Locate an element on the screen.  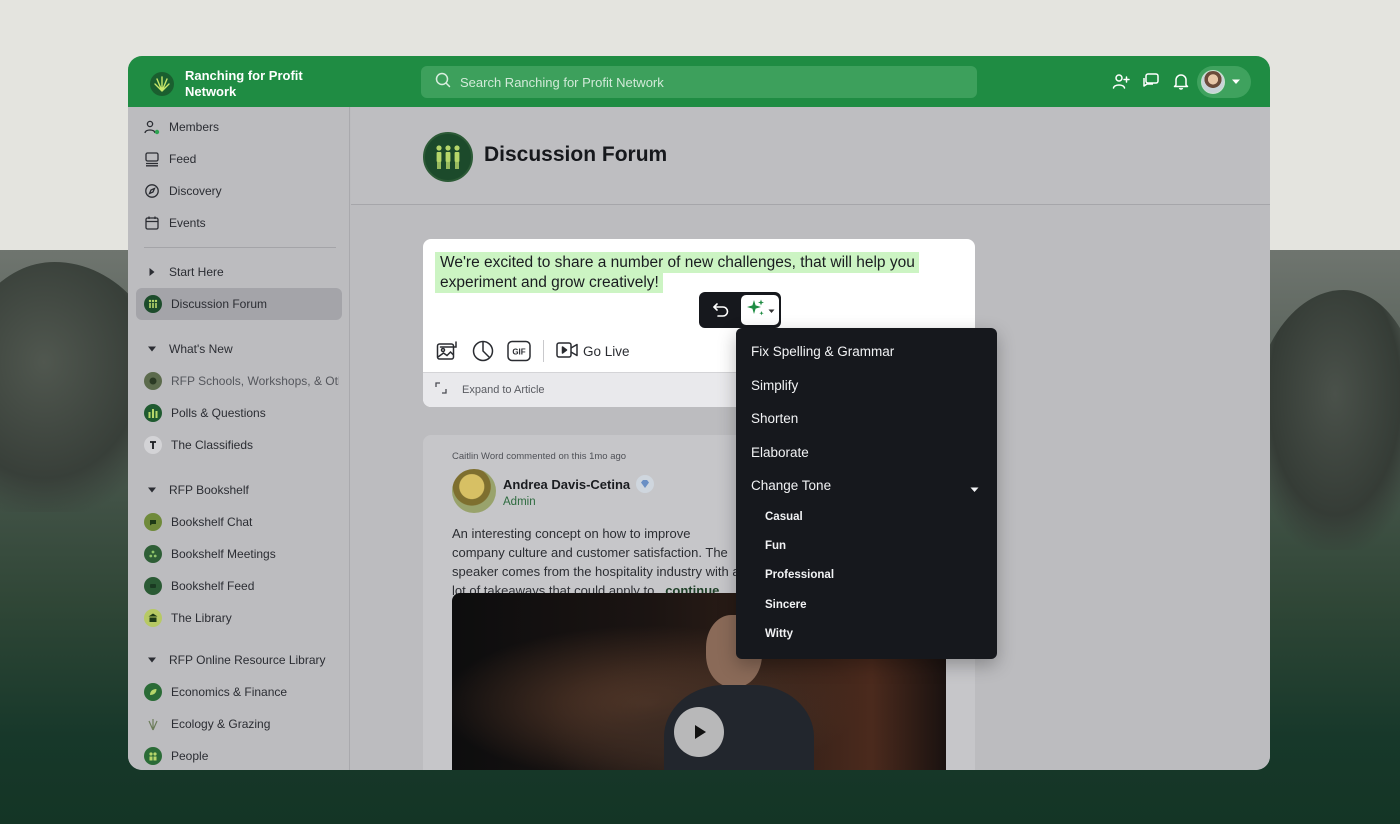
sidebar-item-rfp-schools: RFP Schools, Workshops, & Other Events is located at coordinates (239, 381).